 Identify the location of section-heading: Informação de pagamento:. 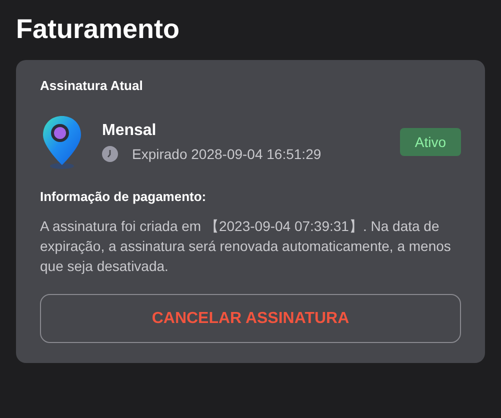
(124, 196).